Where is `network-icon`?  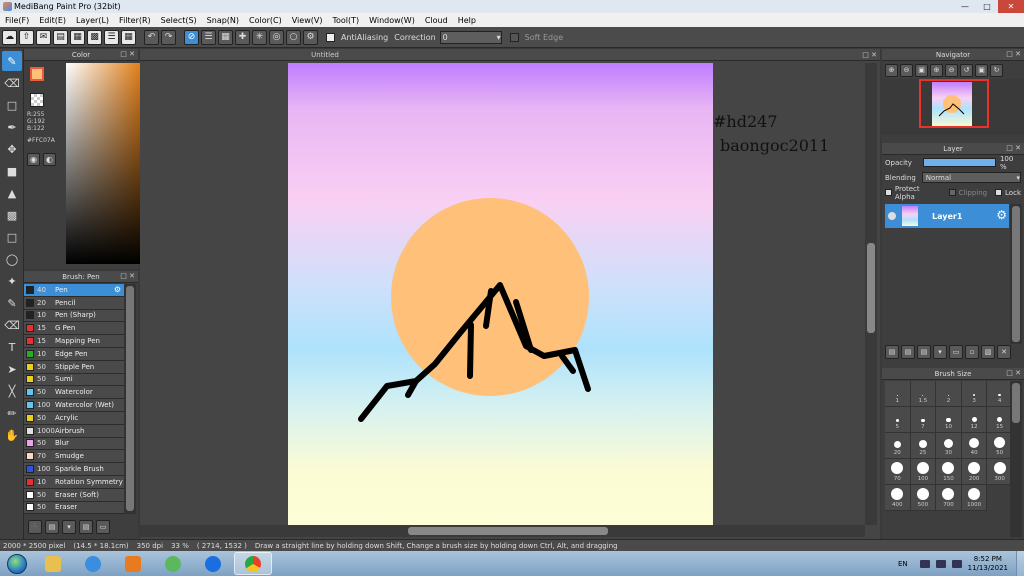
network-icon is located at coordinates (940, 563).